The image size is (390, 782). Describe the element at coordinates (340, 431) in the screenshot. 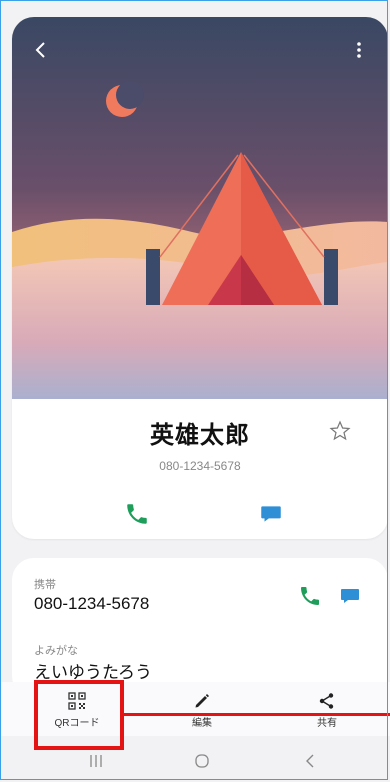

I see `favorite-star-icon` at that location.